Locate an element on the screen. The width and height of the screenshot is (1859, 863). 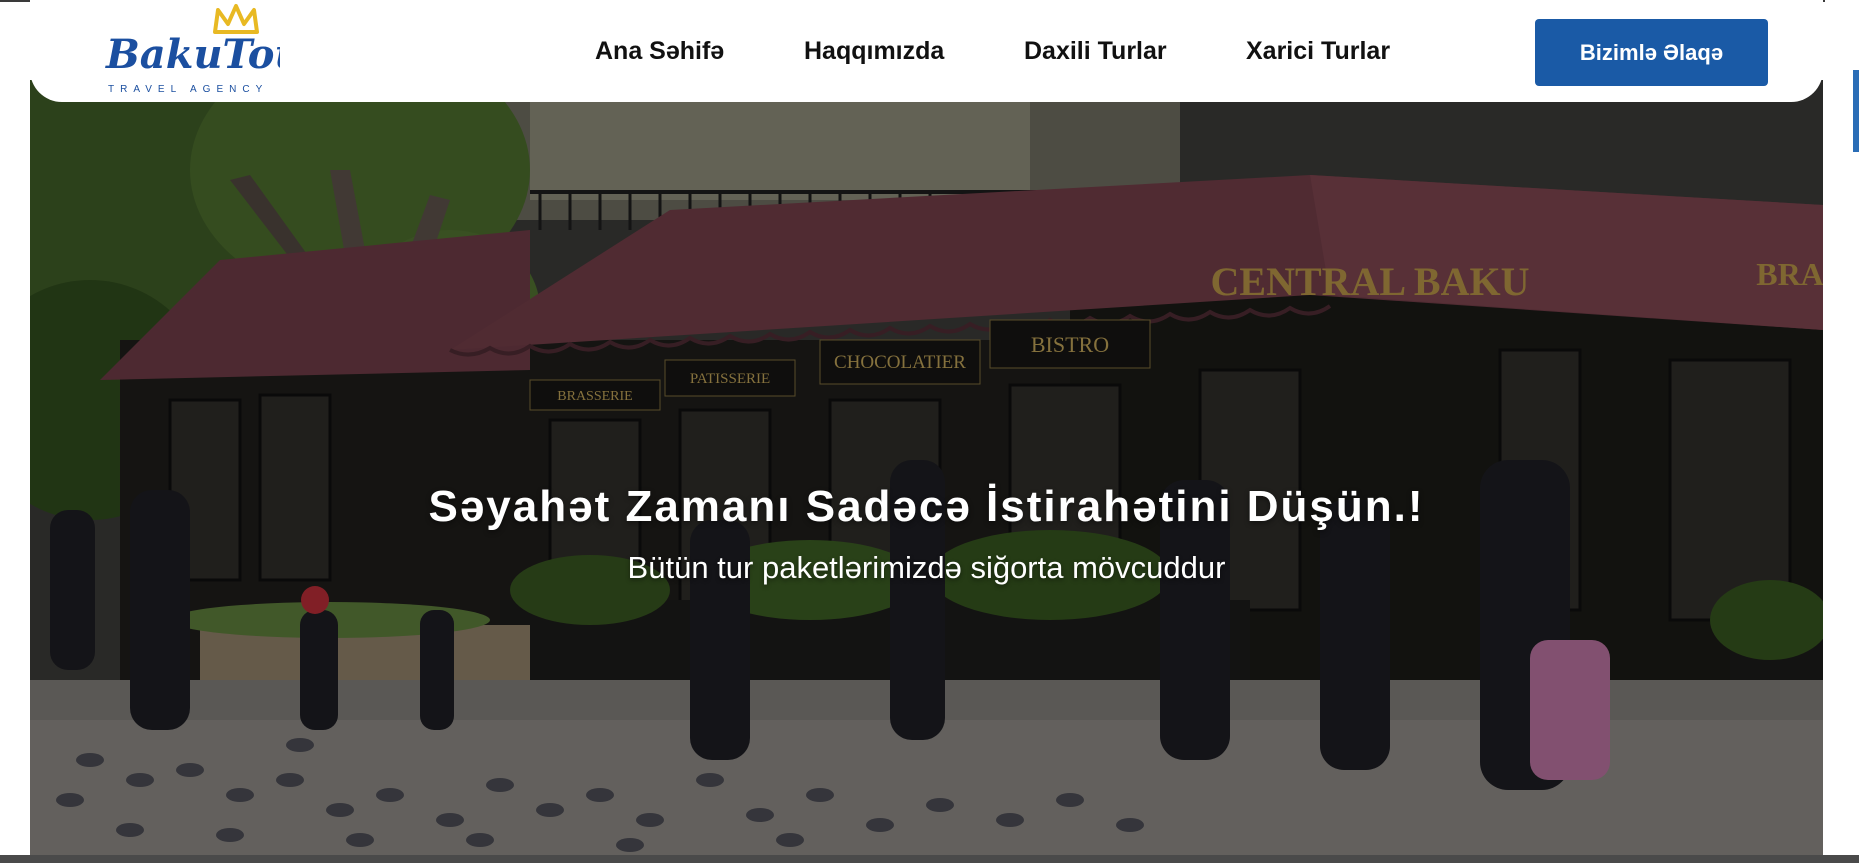
logo-graphic: BakuTour TRAVEL AGENCY is located at coordinates (216, 49).